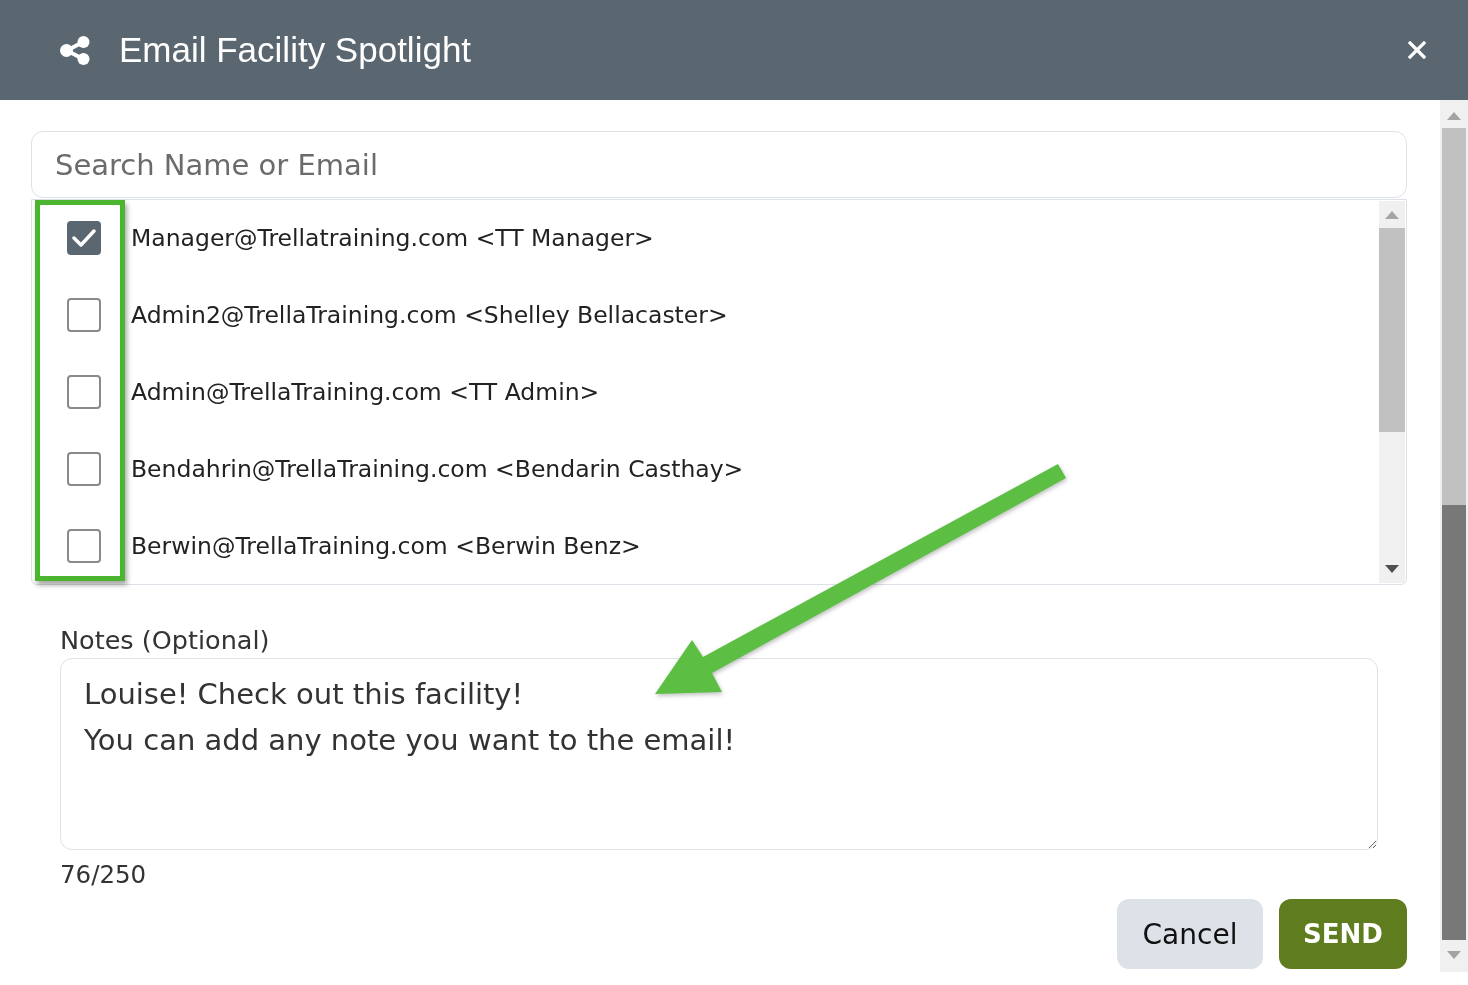 The height and width of the screenshot is (985, 1468). What do you see at coordinates (429, 315) in the screenshot?
I see `recipient-option: Admin2@TrellaTraining.com <Shelley Bellacaster>` at bounding box center [429, 315].